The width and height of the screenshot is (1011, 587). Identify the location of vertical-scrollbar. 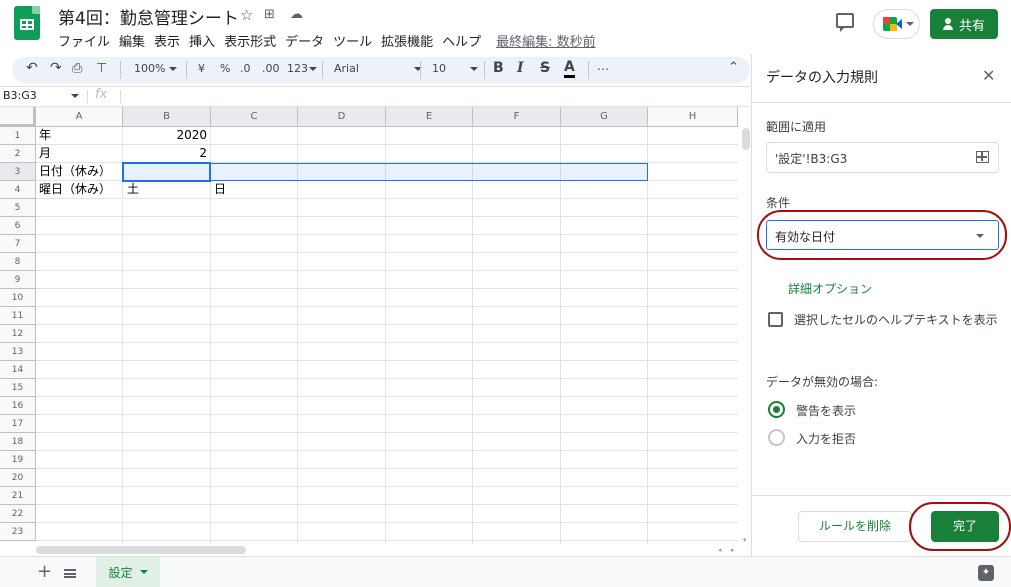
(746, 139).